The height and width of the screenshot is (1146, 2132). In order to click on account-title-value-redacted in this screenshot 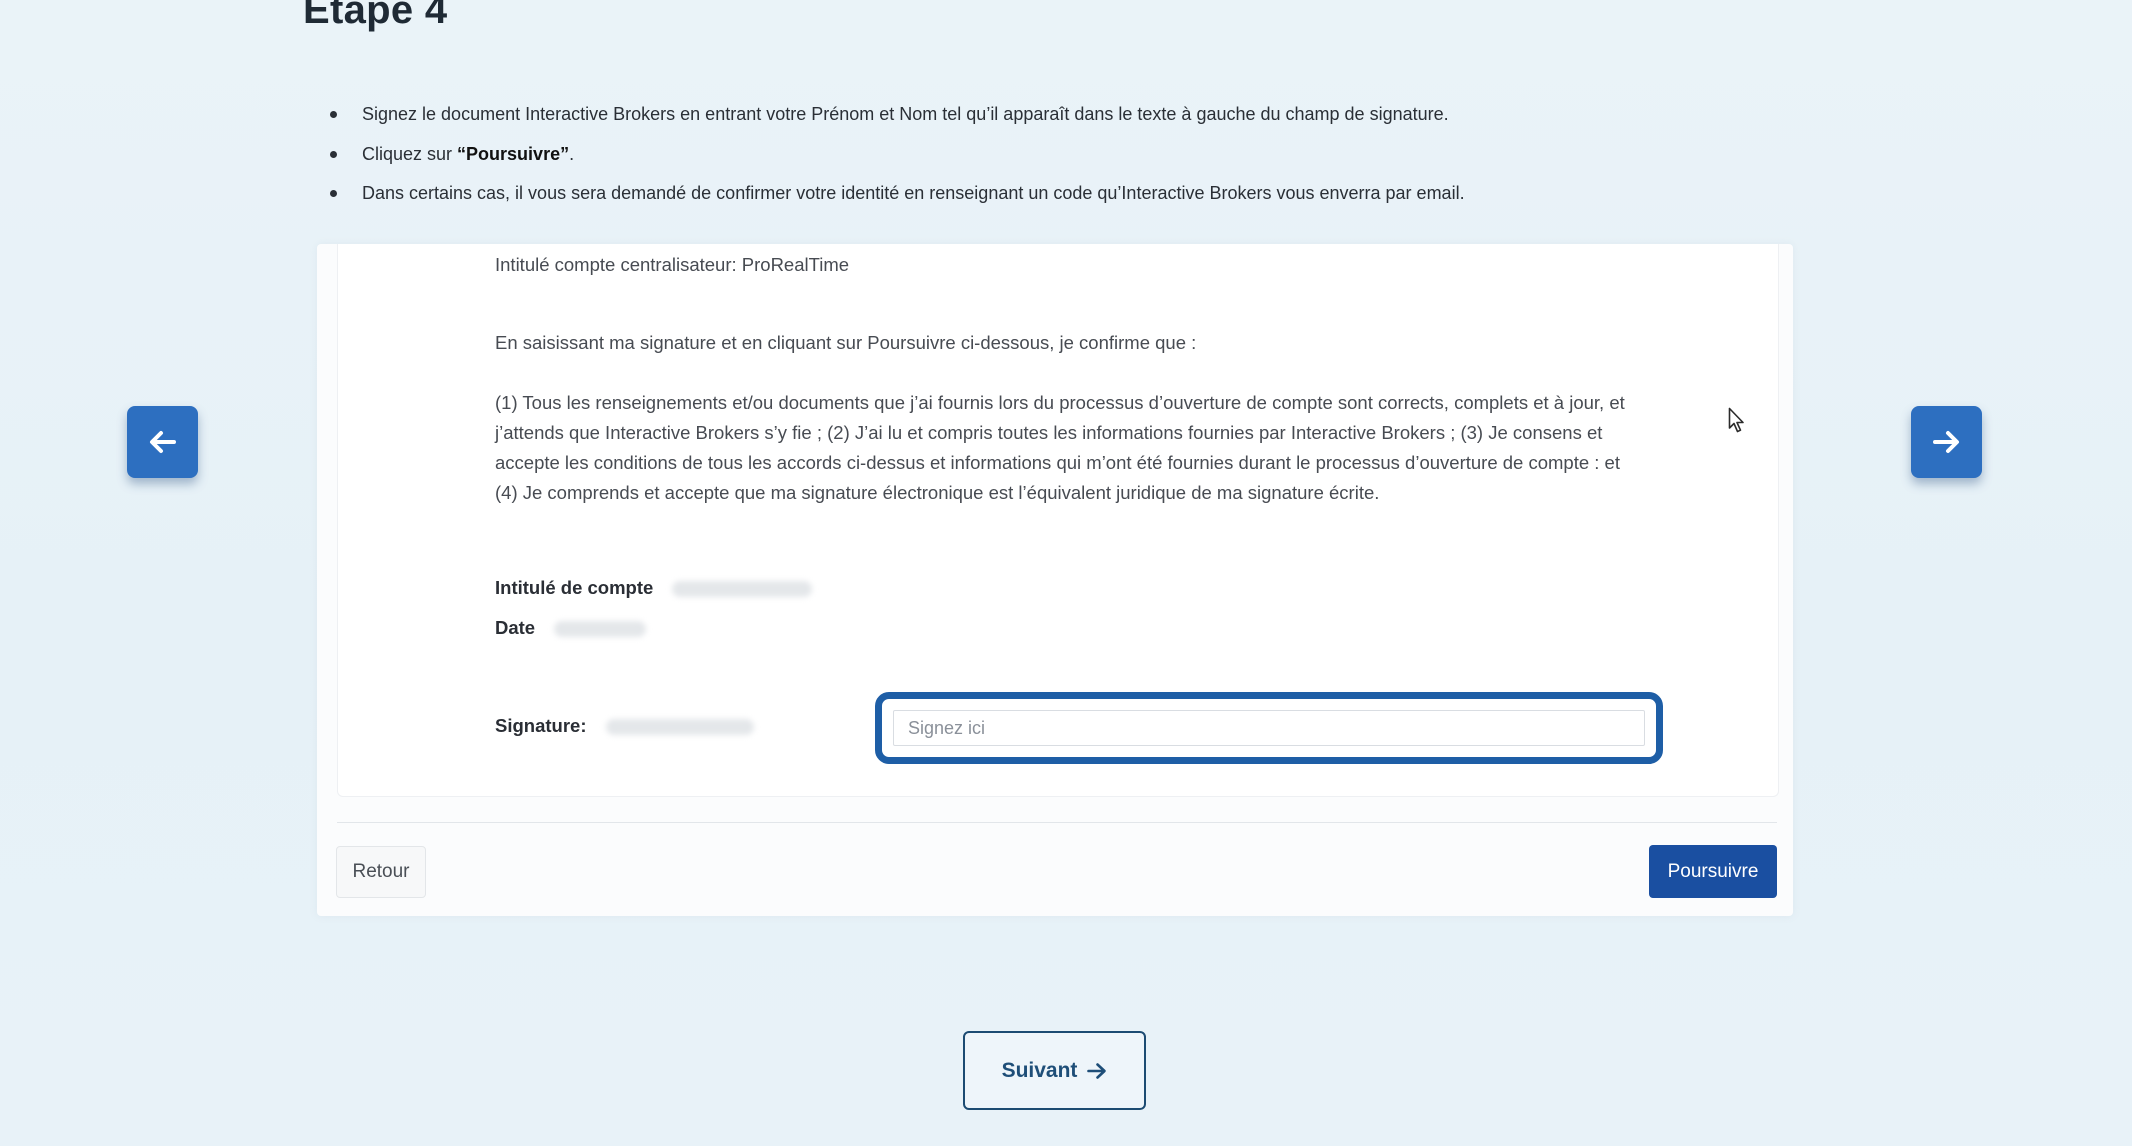, I will do `click(742, 589)`.